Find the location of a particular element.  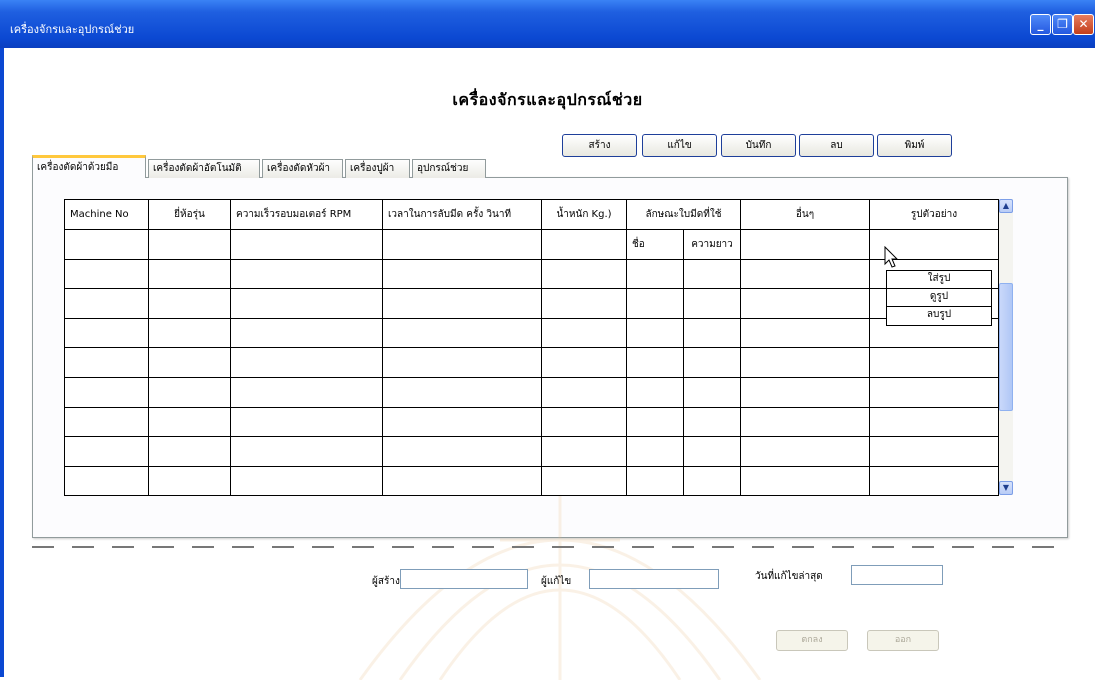

table-scrollbar: ▲ ▼ is located at coordinates (1006, 347).